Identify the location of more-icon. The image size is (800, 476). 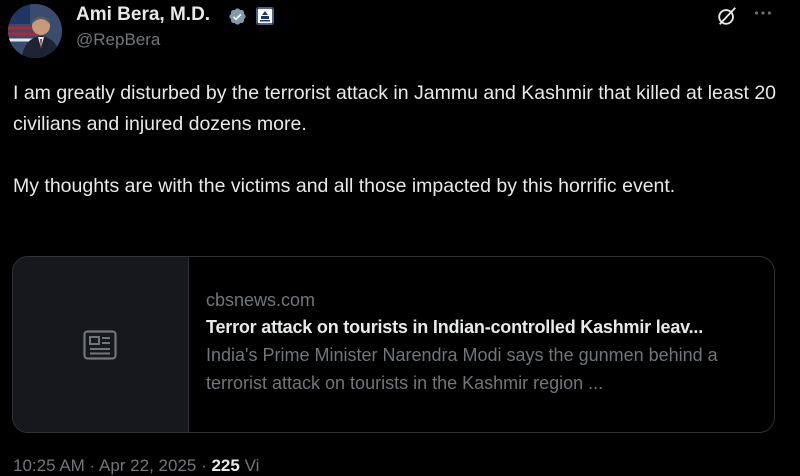
(763, 13).